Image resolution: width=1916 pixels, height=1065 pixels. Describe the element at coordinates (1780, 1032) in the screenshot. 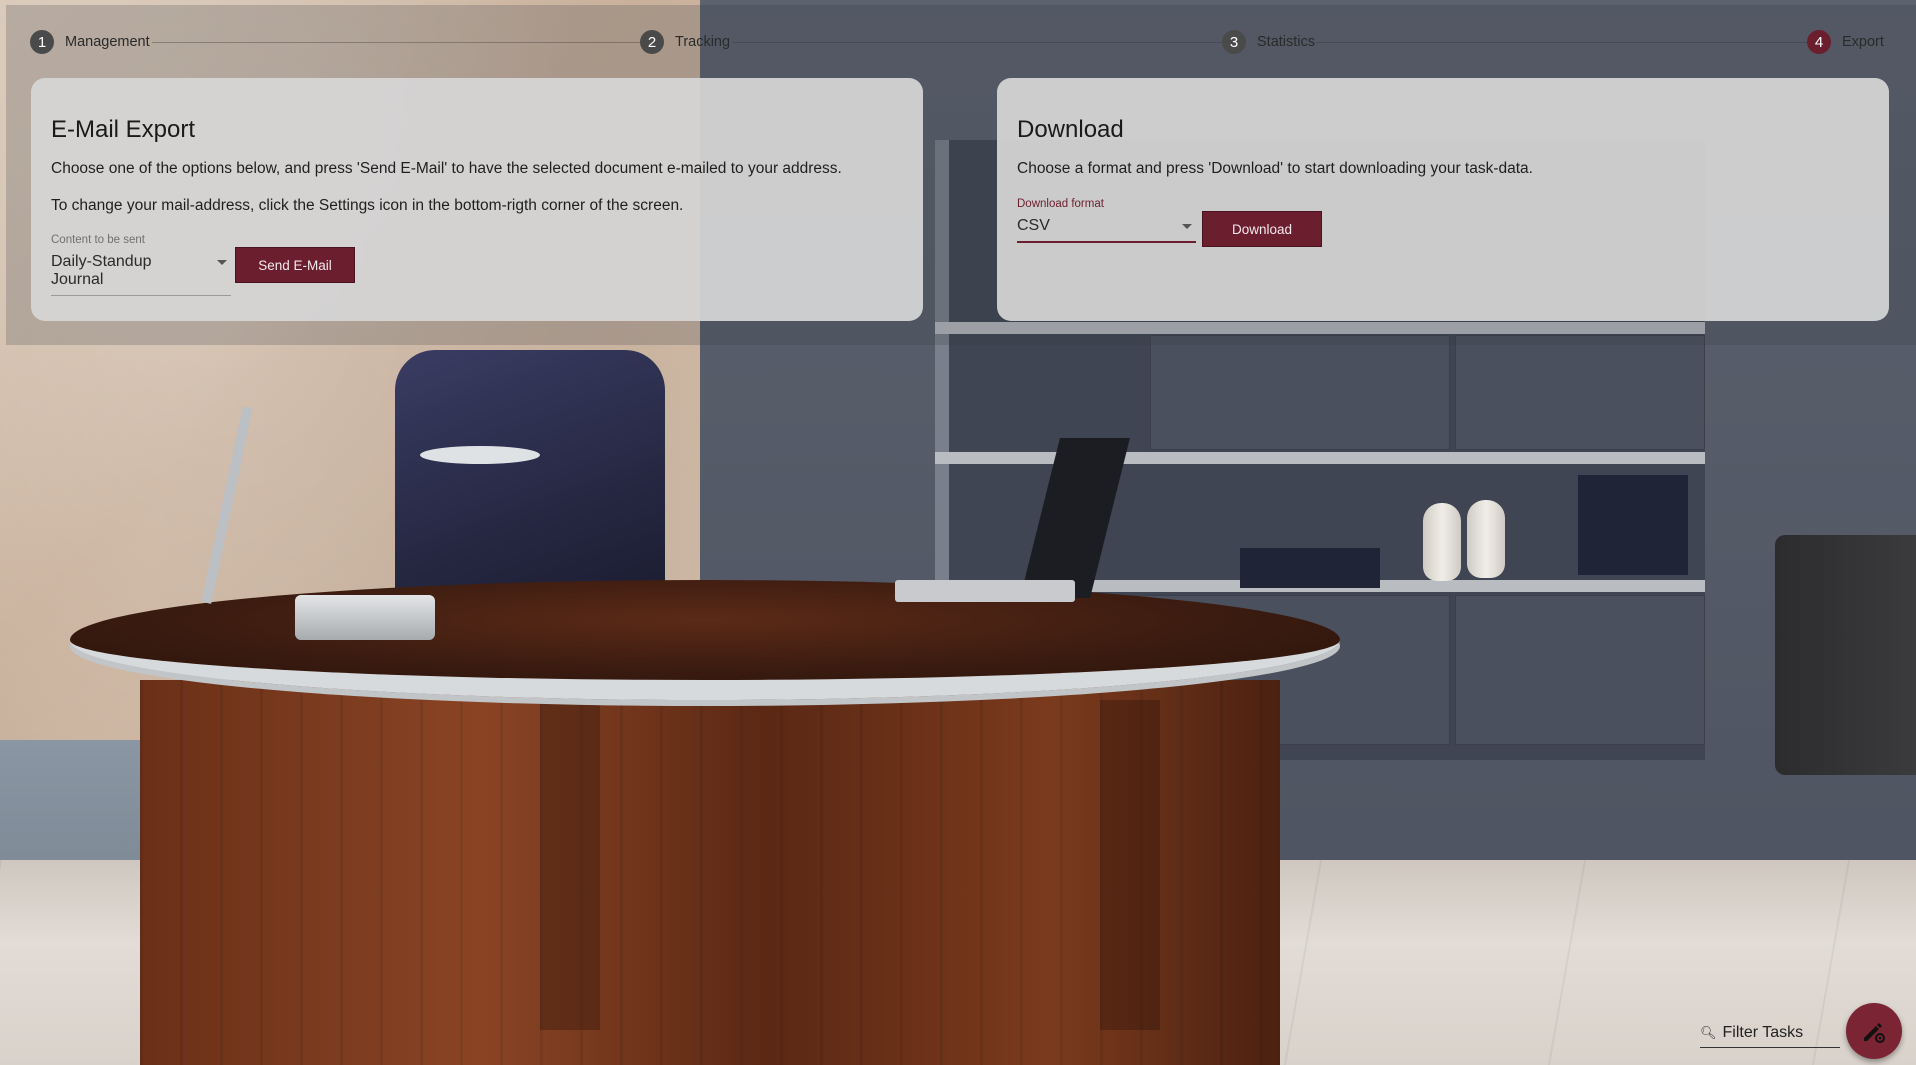

I see `filter-tasks-input` at that location.